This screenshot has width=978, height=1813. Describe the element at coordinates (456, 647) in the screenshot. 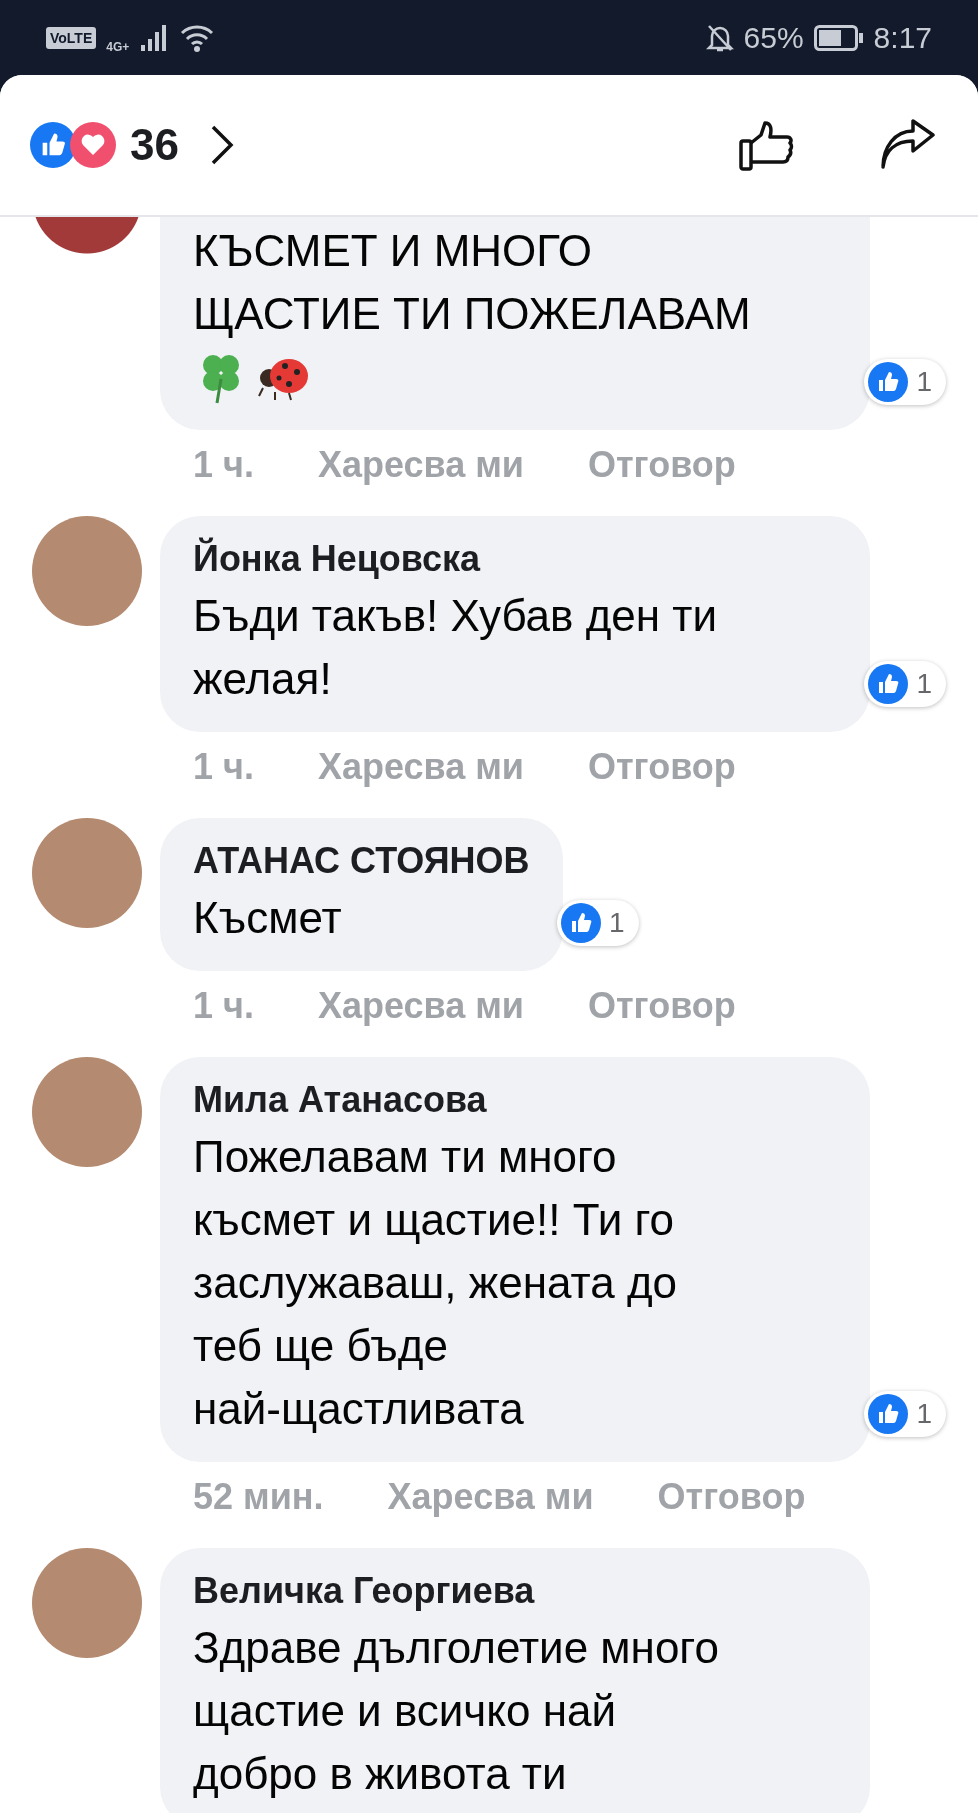

I see `comment-text: Бъди такъв! Хубав ден ти желая!` at that location.